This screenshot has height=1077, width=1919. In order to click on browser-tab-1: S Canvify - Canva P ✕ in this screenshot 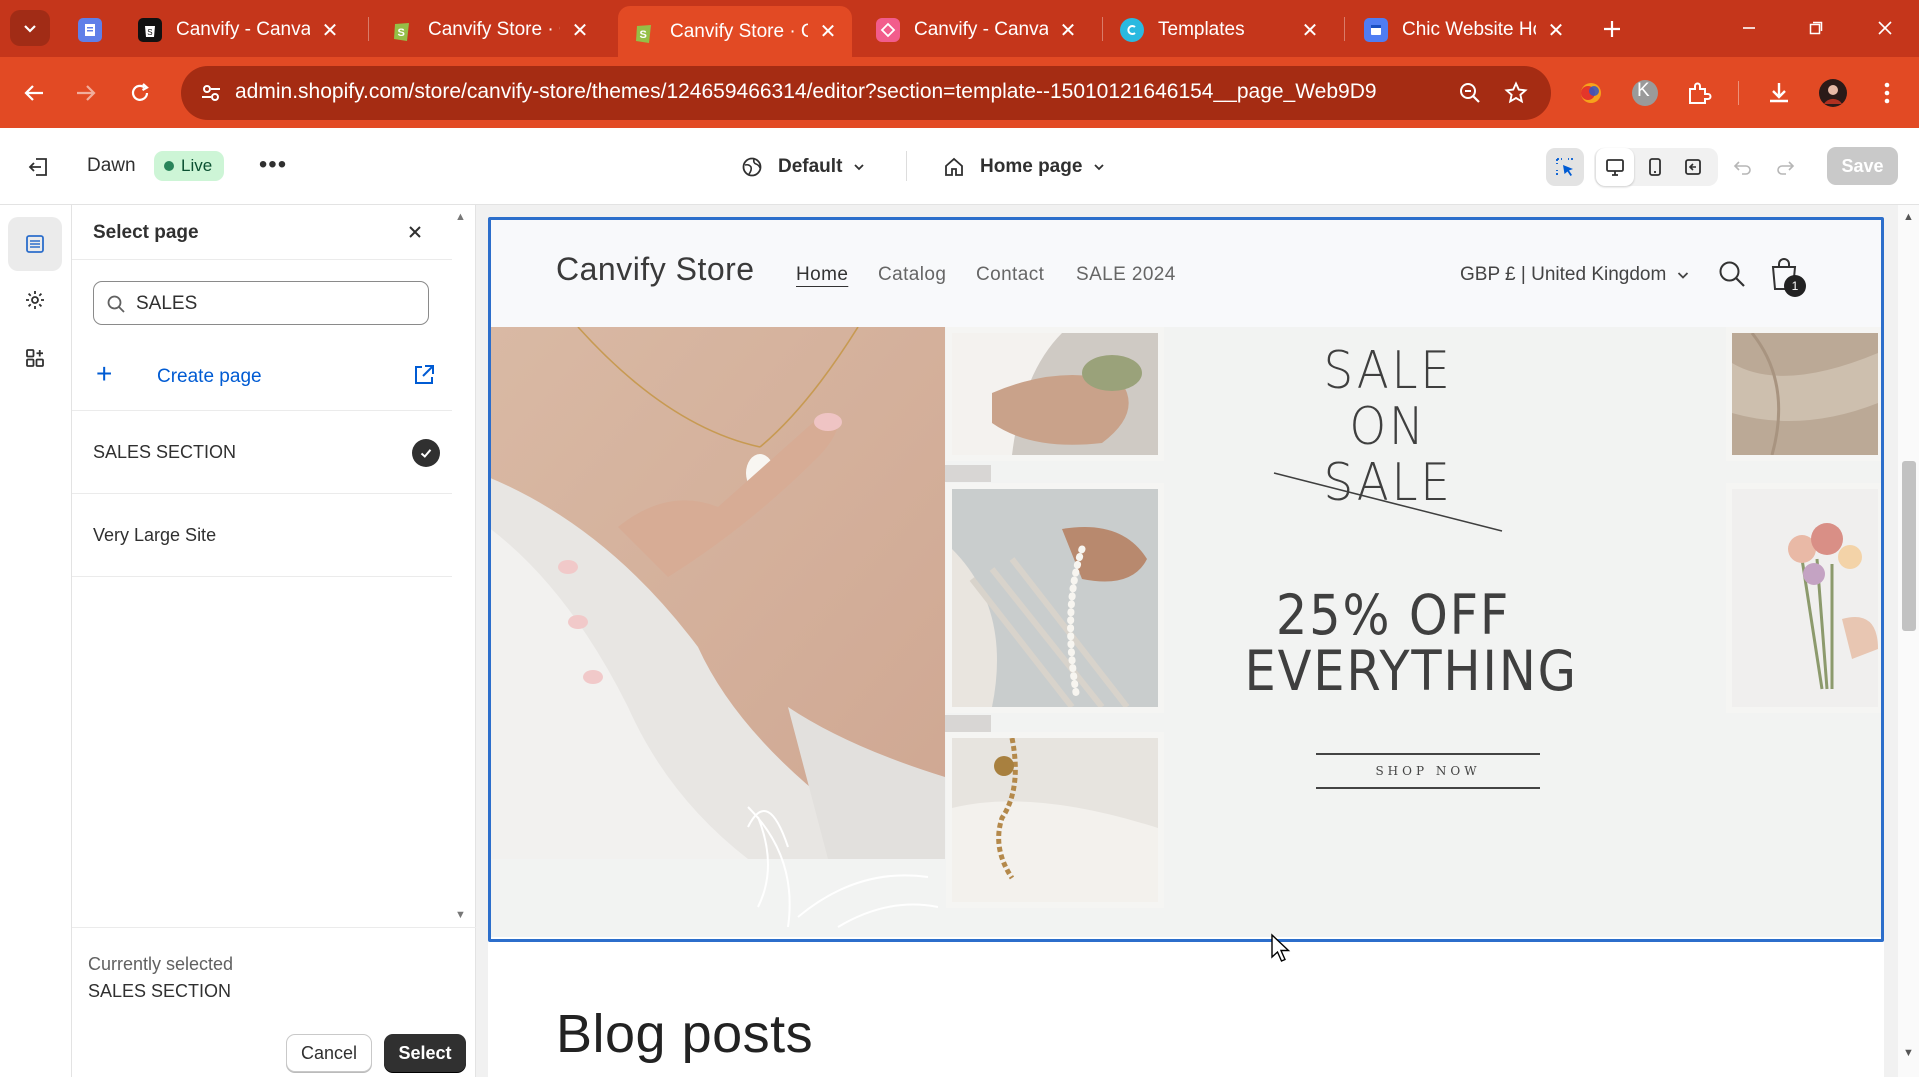, I will do `click(239, 30)`.